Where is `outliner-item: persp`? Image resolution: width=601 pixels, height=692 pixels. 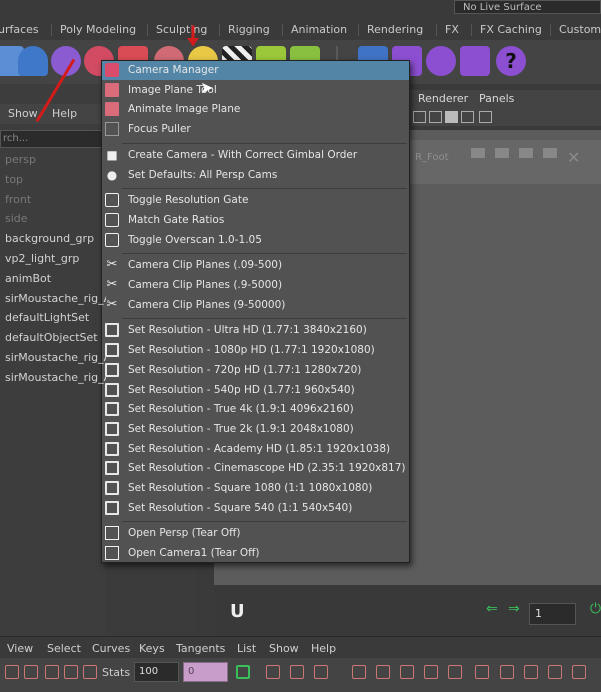 outliner-item: persp is located at coordinates (53, 159).